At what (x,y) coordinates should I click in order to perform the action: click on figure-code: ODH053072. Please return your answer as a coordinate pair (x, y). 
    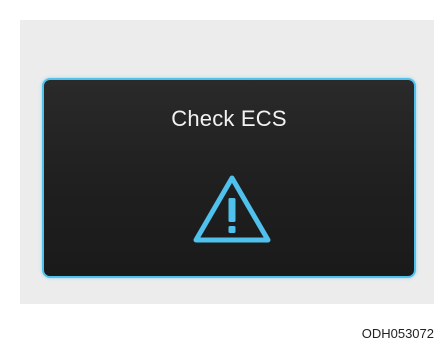
    Looking at the image, I should click on (397, 333).